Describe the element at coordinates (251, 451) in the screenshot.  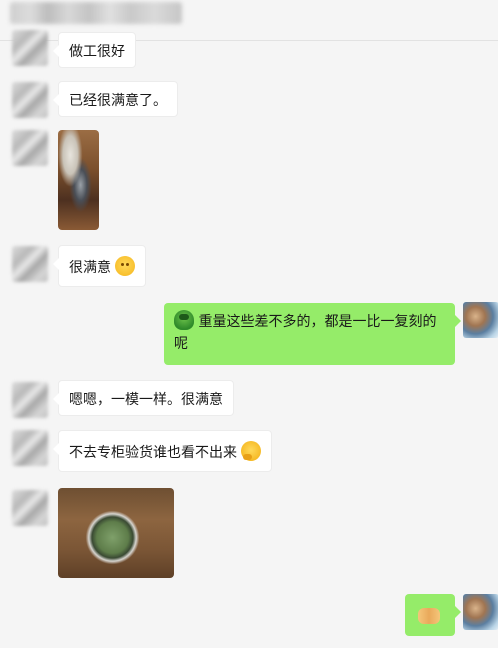
I see `thinking-icon` at that location.